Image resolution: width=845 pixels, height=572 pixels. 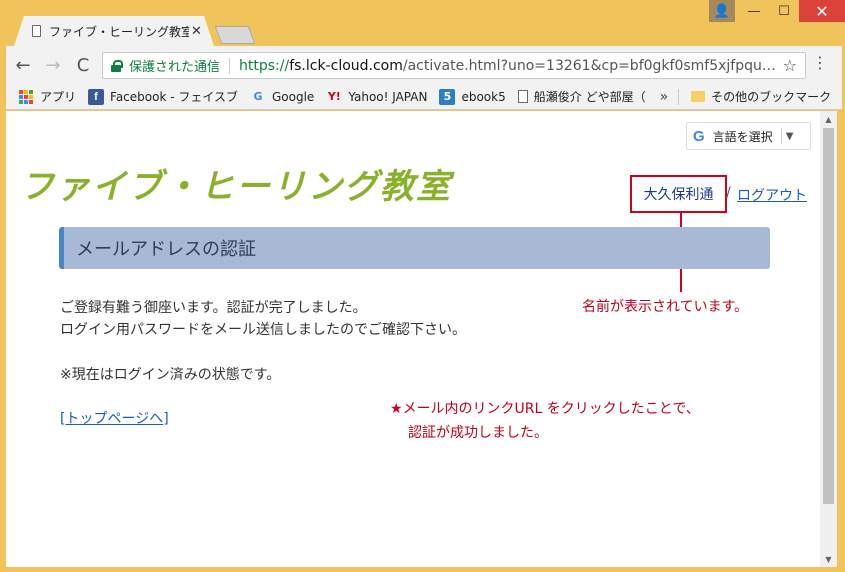 I want to click on url-scheme: https://, so click(x=264, y=65).